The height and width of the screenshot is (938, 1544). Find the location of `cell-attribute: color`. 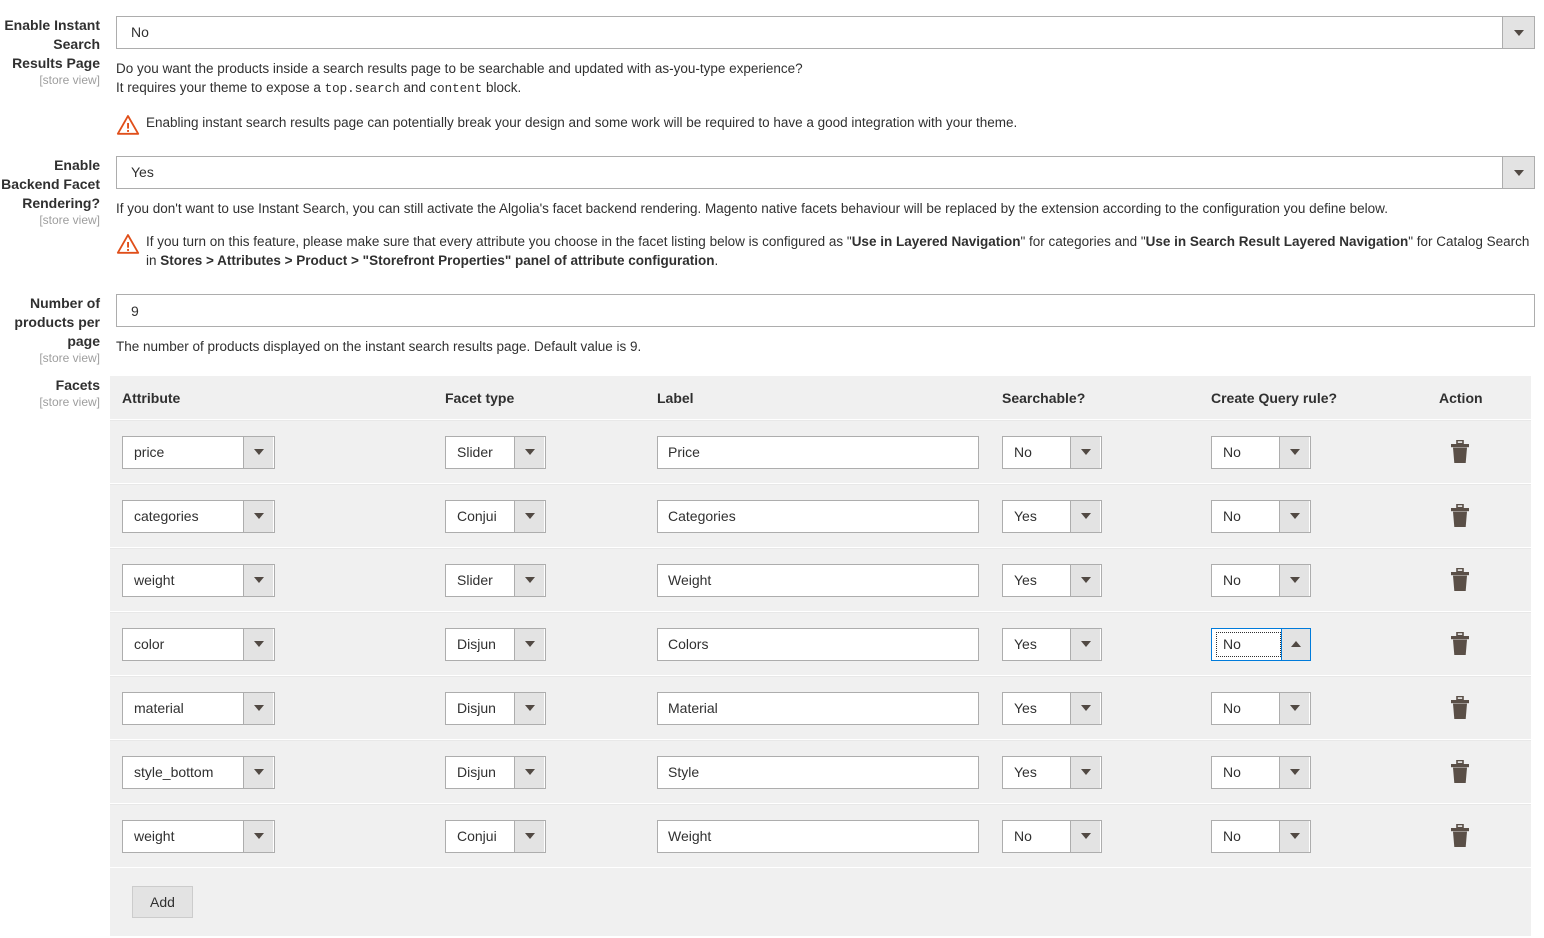

cell-attribute: color is located at coordinates (277, 644).